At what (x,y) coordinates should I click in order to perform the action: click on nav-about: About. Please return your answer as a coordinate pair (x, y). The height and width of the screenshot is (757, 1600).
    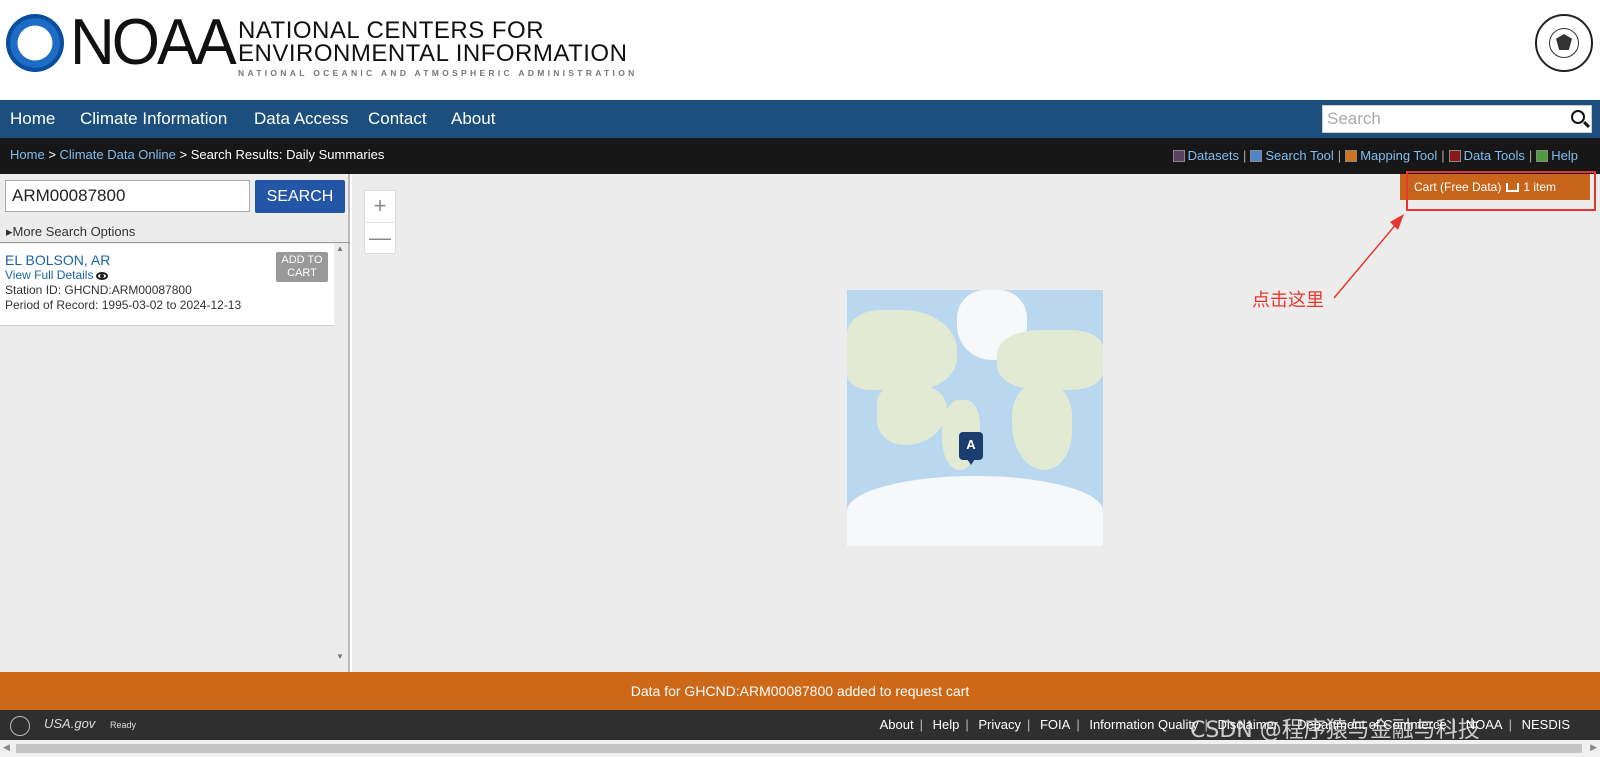
    Looking at the image, I should click on (473, 119).